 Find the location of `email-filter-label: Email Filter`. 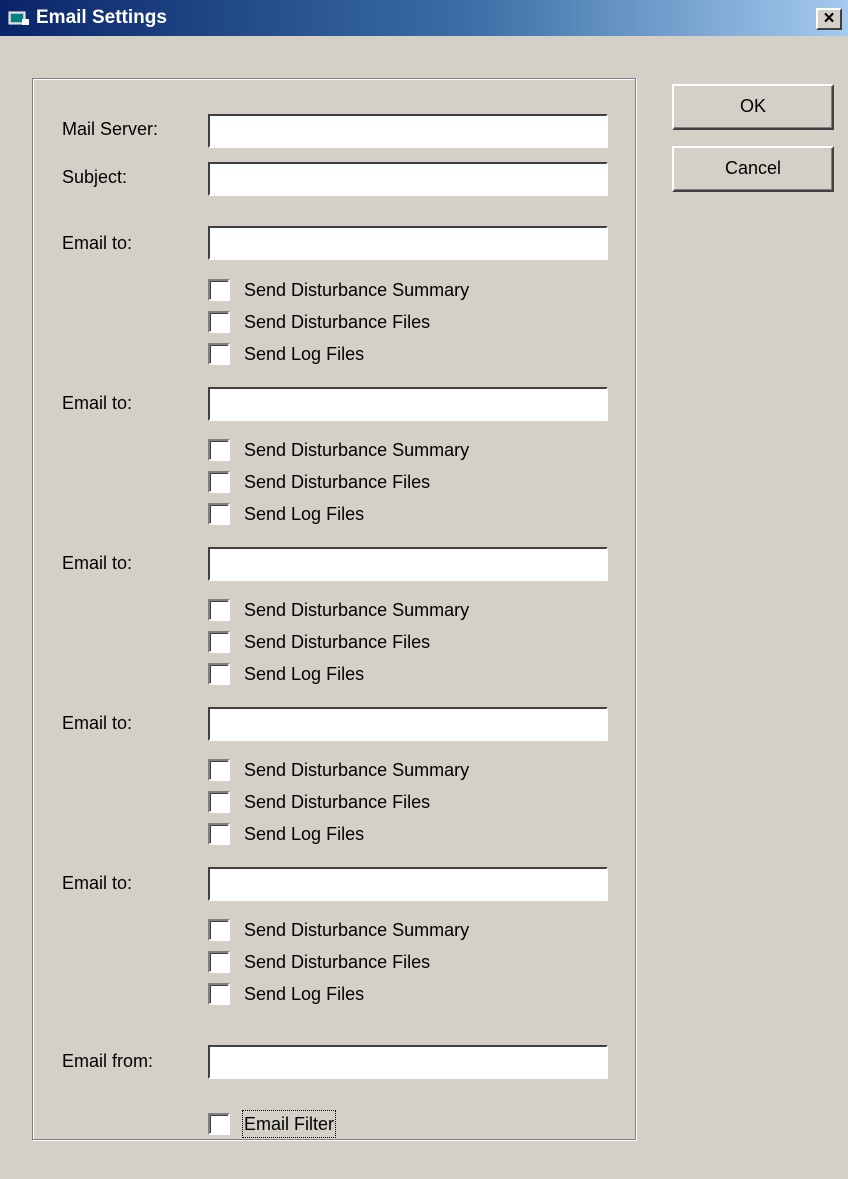

email-filter-label: Email Filter is located at coordinates (289, 1124).